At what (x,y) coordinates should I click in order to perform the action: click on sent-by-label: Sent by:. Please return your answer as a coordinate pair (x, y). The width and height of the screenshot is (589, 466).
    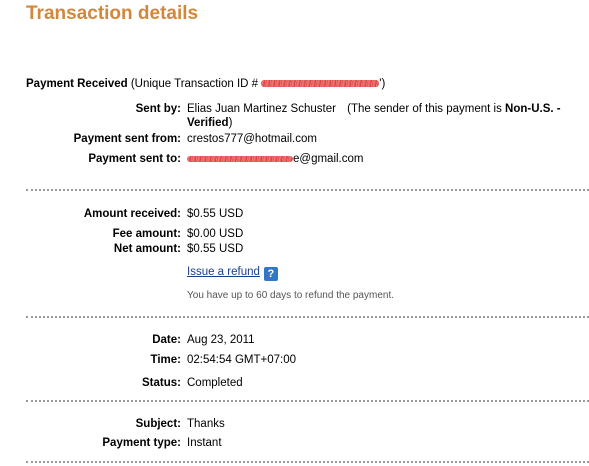
    Looking at the image, I should click on (158, 109).